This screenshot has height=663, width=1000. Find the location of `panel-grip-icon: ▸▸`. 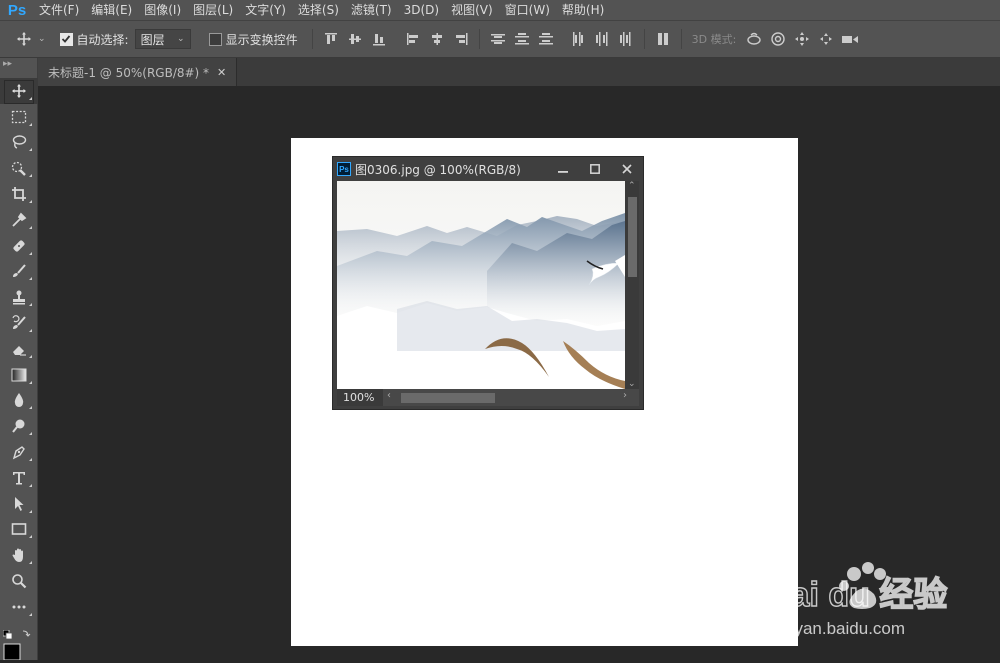

panel-grip-icon: ▸▸ is located at coordinates (18, 68).